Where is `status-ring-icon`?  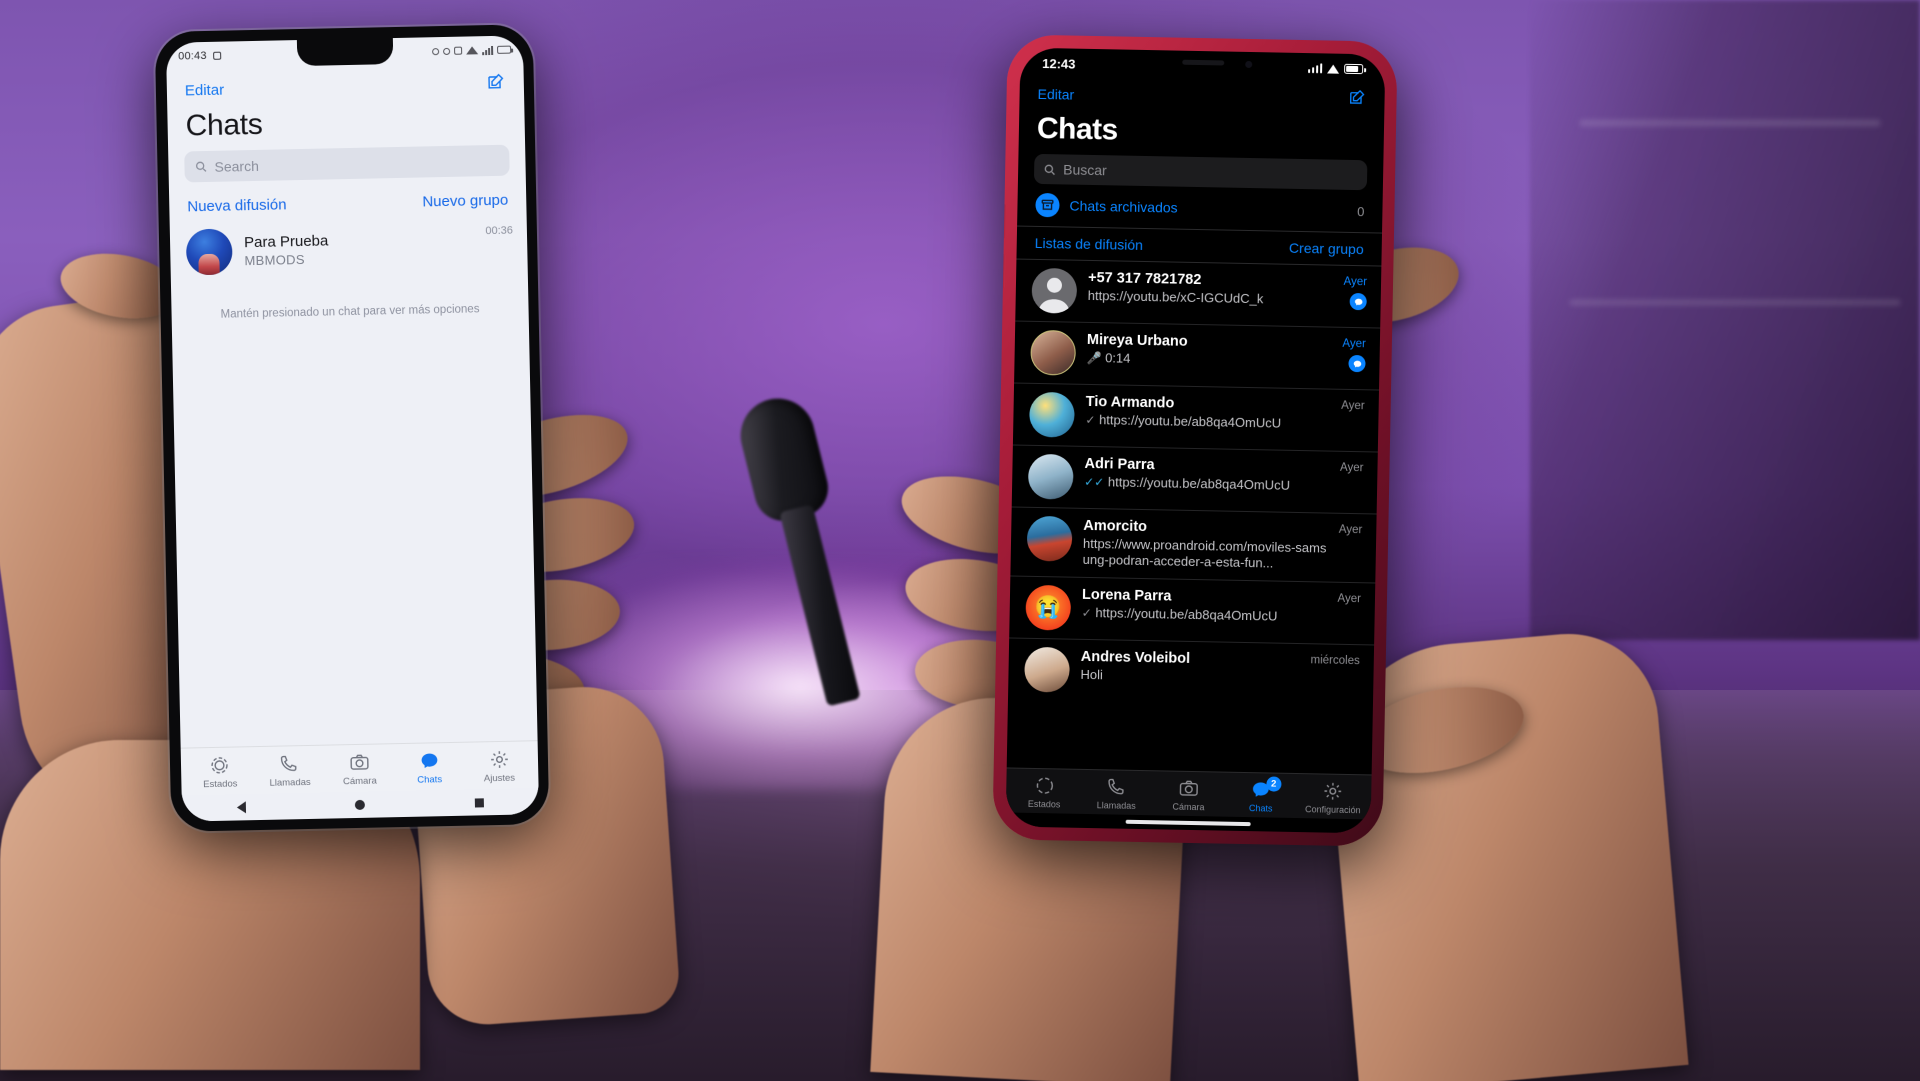
status-ring-icon is located at coordinates (220, 765).